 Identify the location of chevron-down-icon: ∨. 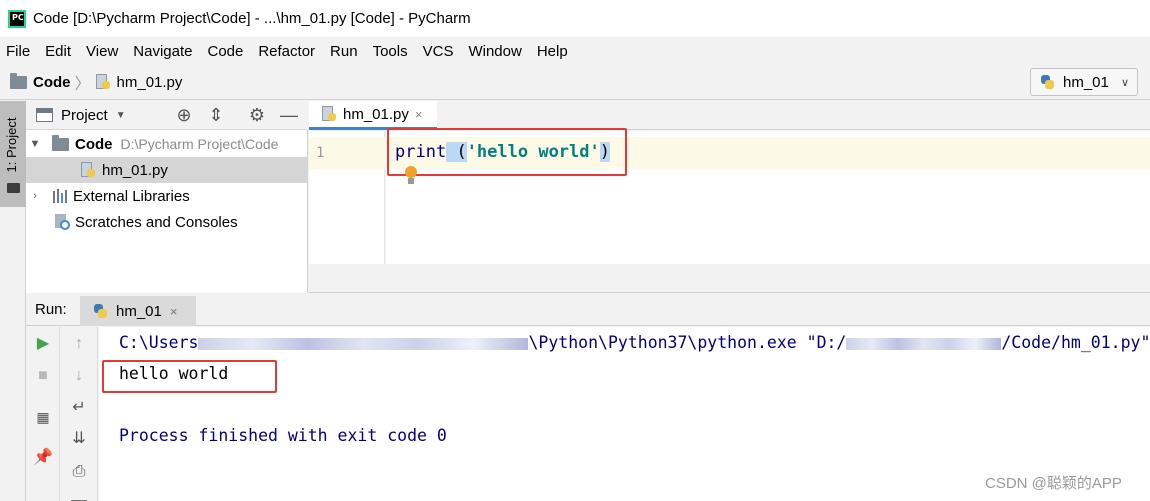
(1124, 82).